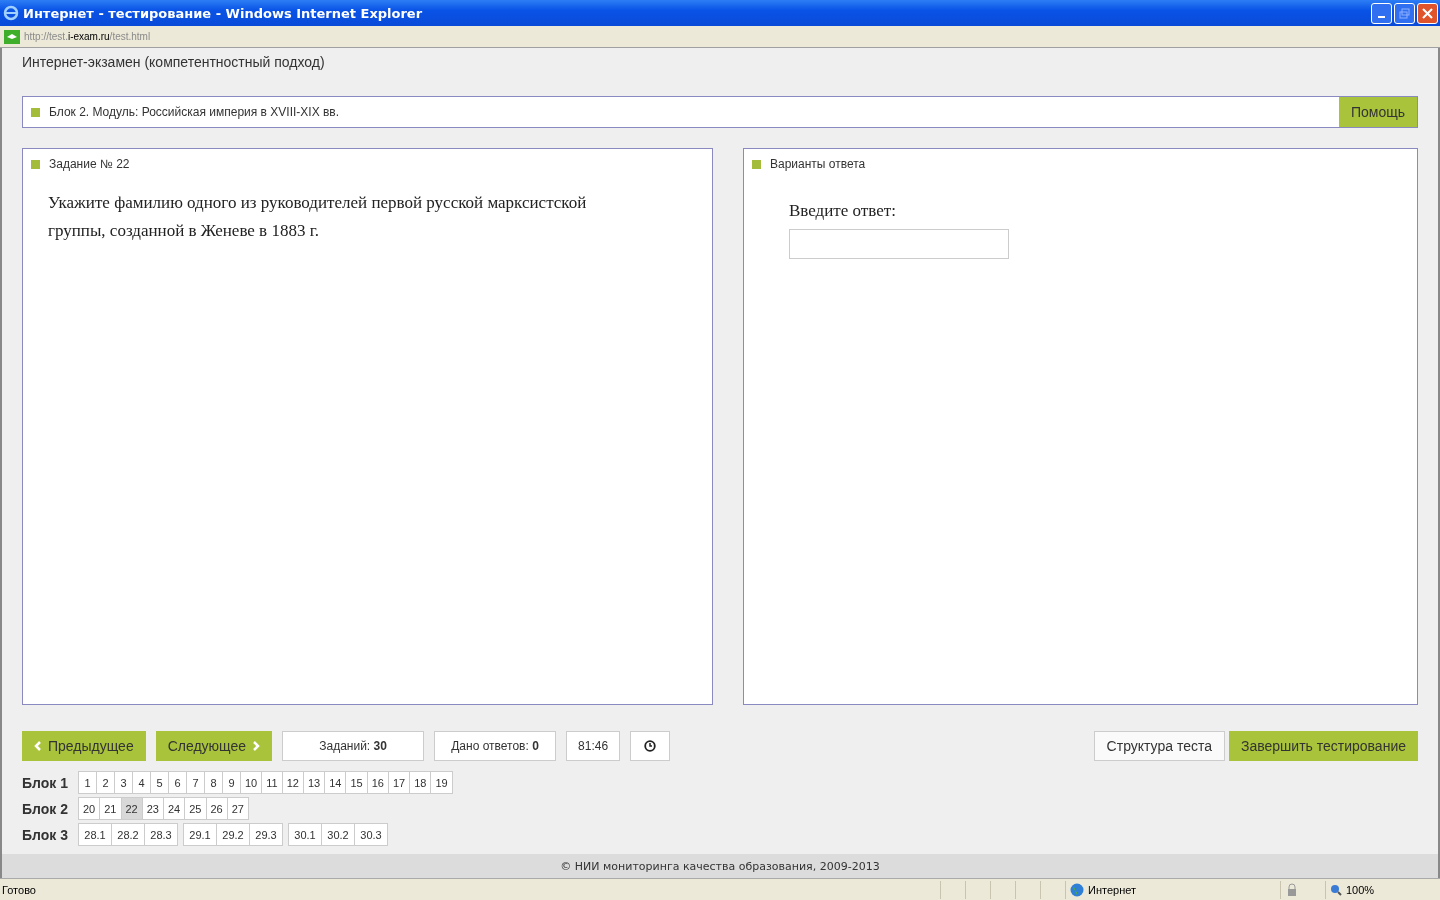 The width and height of the screenshot is (1440, 900). What do you see at coordinates (214, 746) in the screenshot?
I see `next-button: Следующее` at bounding box center [214, 746].